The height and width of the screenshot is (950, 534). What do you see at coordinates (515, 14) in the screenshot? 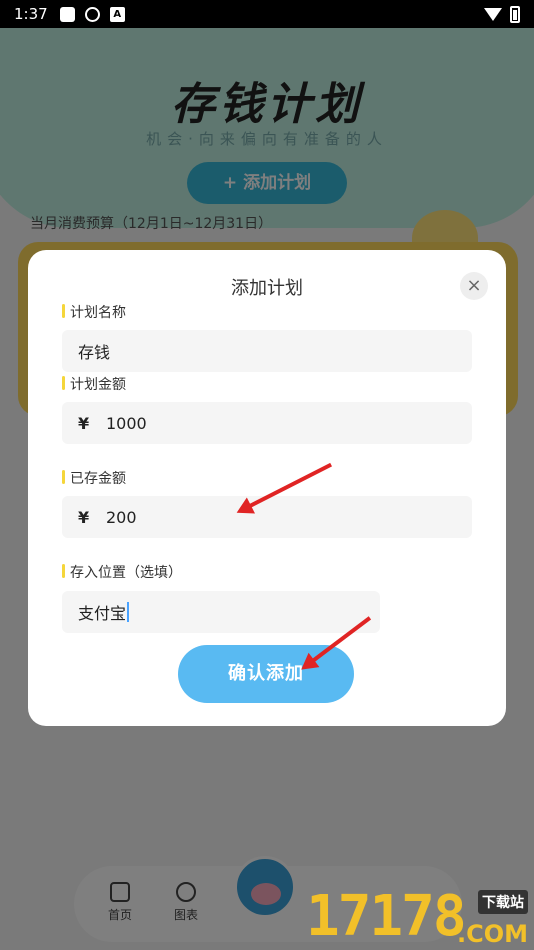
I see `battery-icon` at bounding box center [515, 14].